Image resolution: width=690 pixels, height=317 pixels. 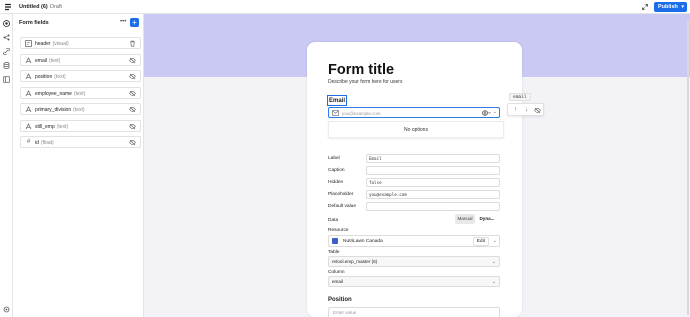 What do you see at coordinates (645, 7) in the screenshot?
I see `expand-icon` at bounding box center [645, 7].